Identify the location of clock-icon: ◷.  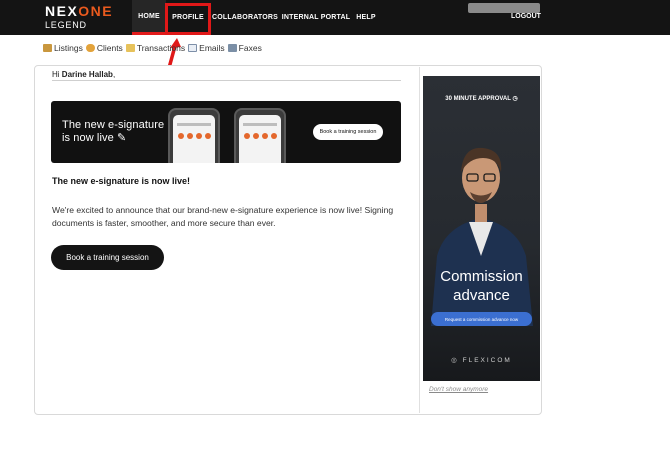
(515, 99).